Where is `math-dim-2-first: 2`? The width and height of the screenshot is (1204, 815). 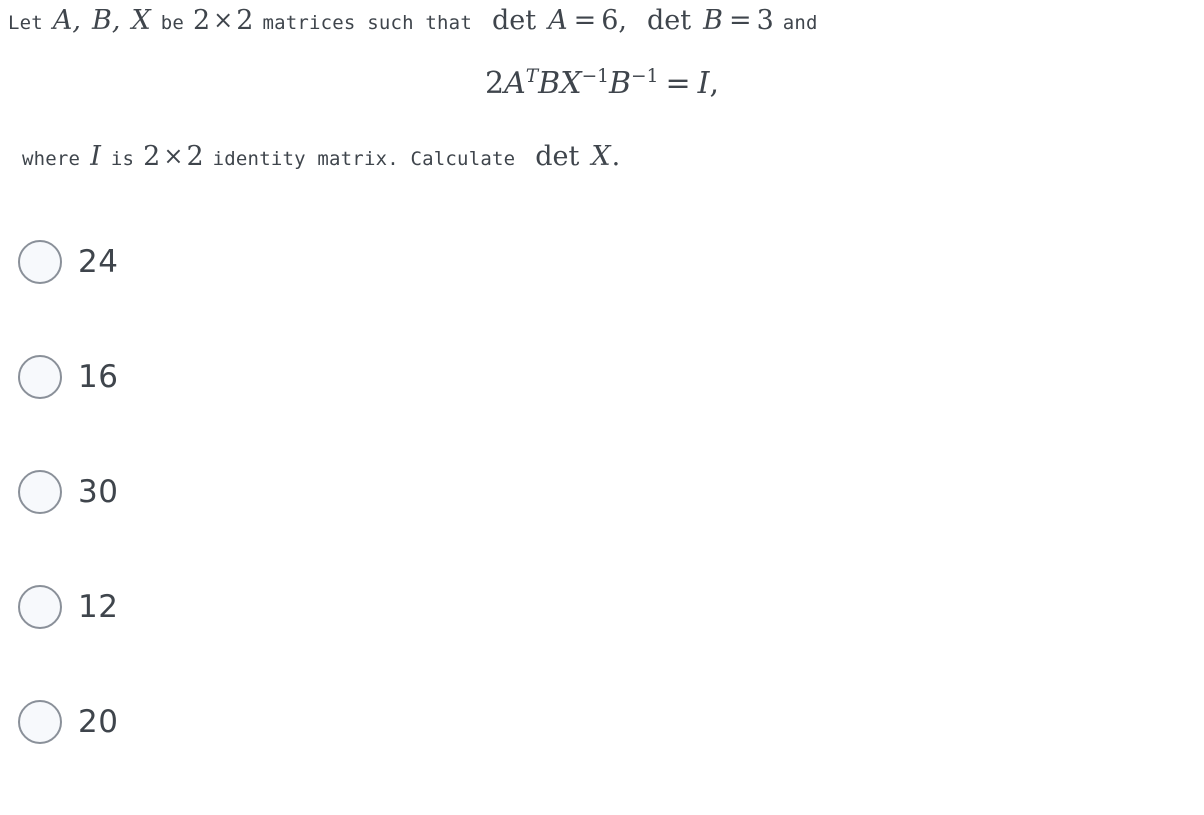
math-dim-2-first: 2 is located at coordinates (201, 20).